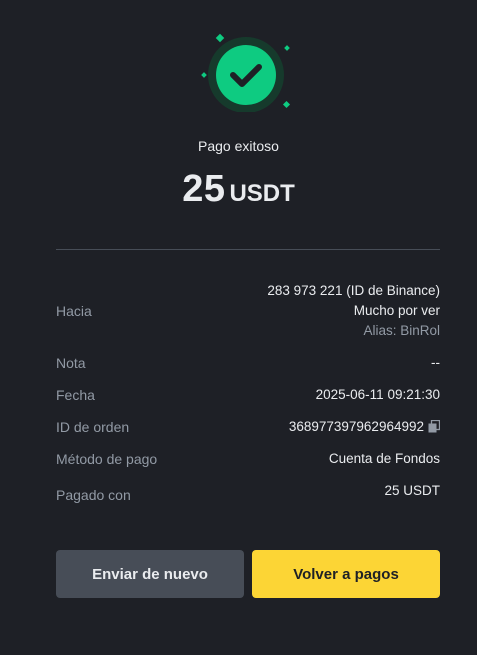  What do you see at coordinates (377, 394) in the screenshot?
I see `date-value: 2025-06-11 09:21:30` at bounding box center [377, 394].